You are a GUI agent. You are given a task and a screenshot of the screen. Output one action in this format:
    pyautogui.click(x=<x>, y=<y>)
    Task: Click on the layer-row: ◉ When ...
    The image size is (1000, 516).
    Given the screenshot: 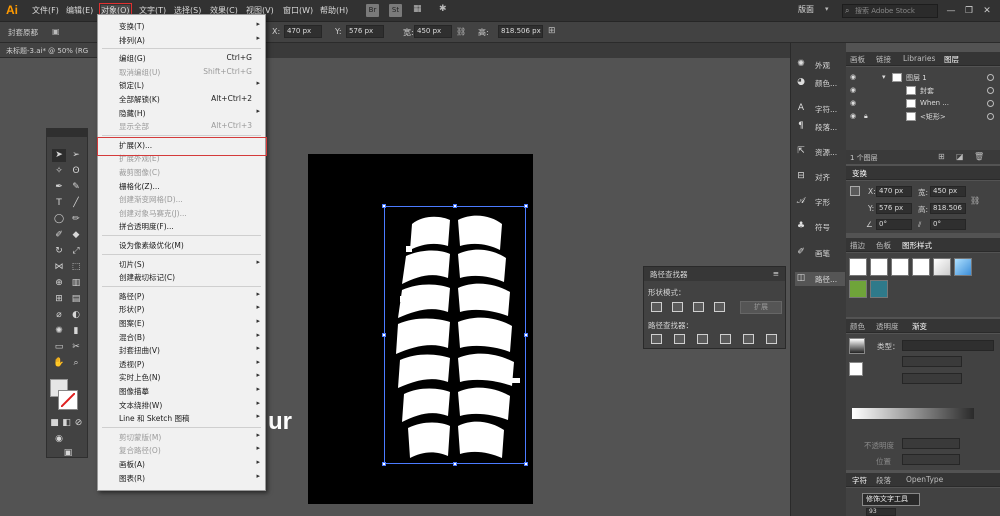 What is the action you would take?
    pyautogui.click(x=923, y=104)
    